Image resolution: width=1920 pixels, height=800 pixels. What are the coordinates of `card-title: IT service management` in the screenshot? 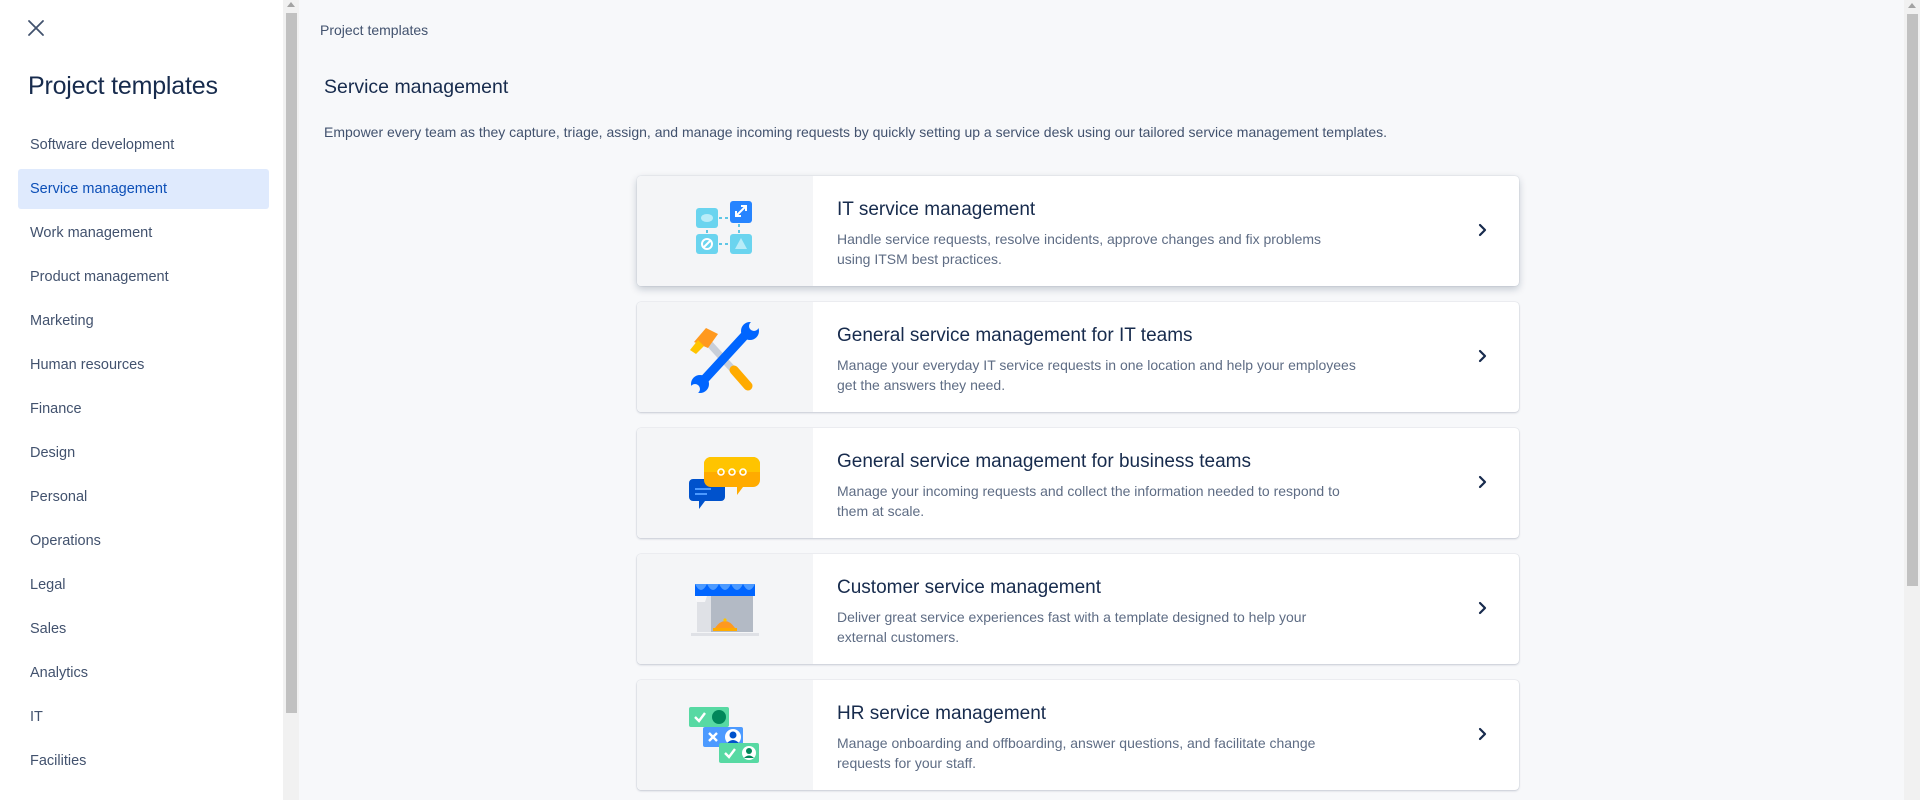 It's located at (936, 209).